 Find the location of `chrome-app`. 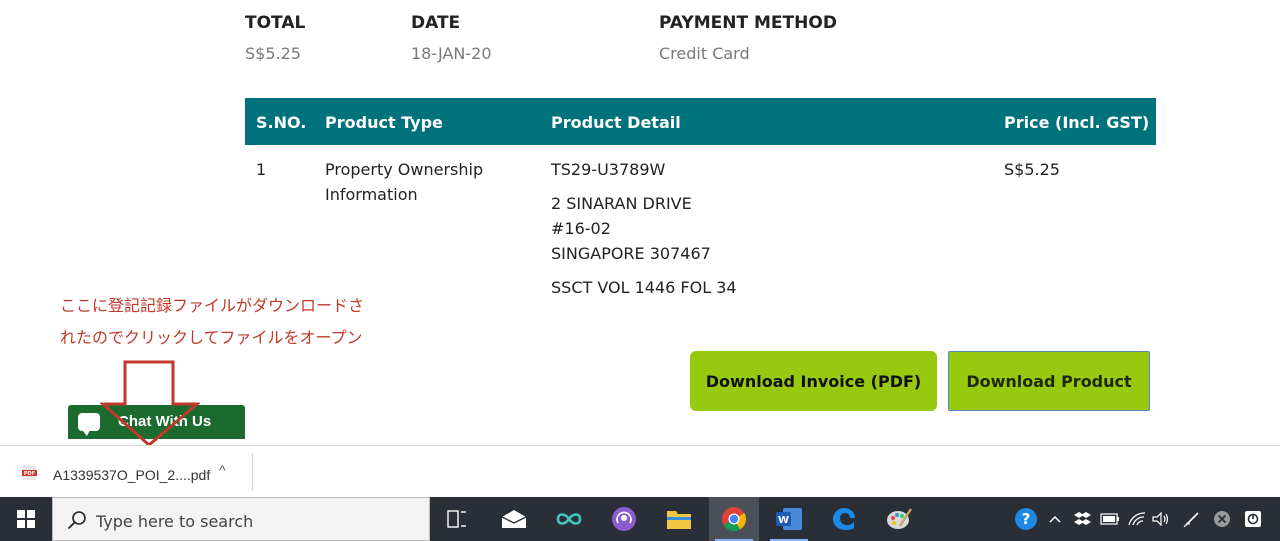

chrome-app is located at coordinates (734, 519).